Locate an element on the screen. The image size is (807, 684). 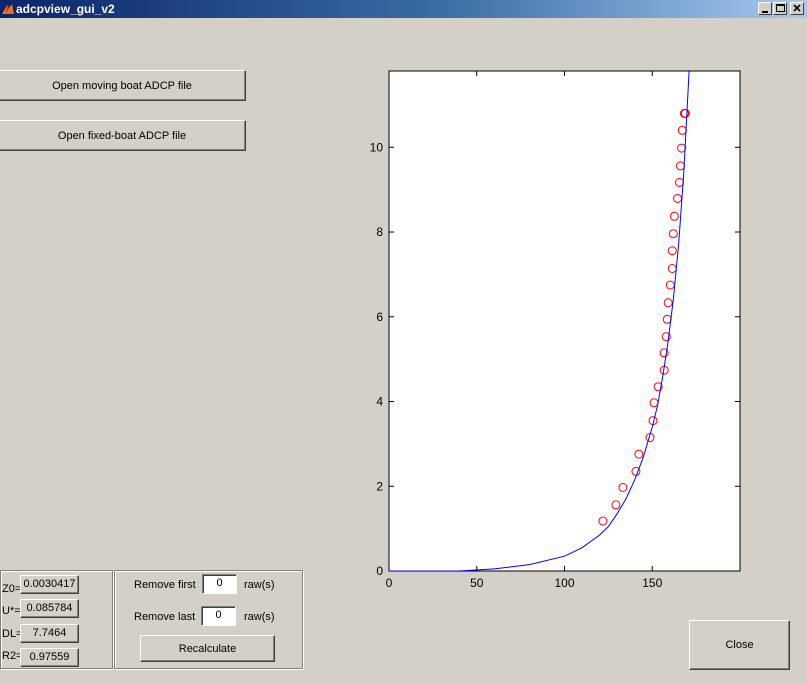
y-tick-label: 0 is located at coordinates (379, 571).